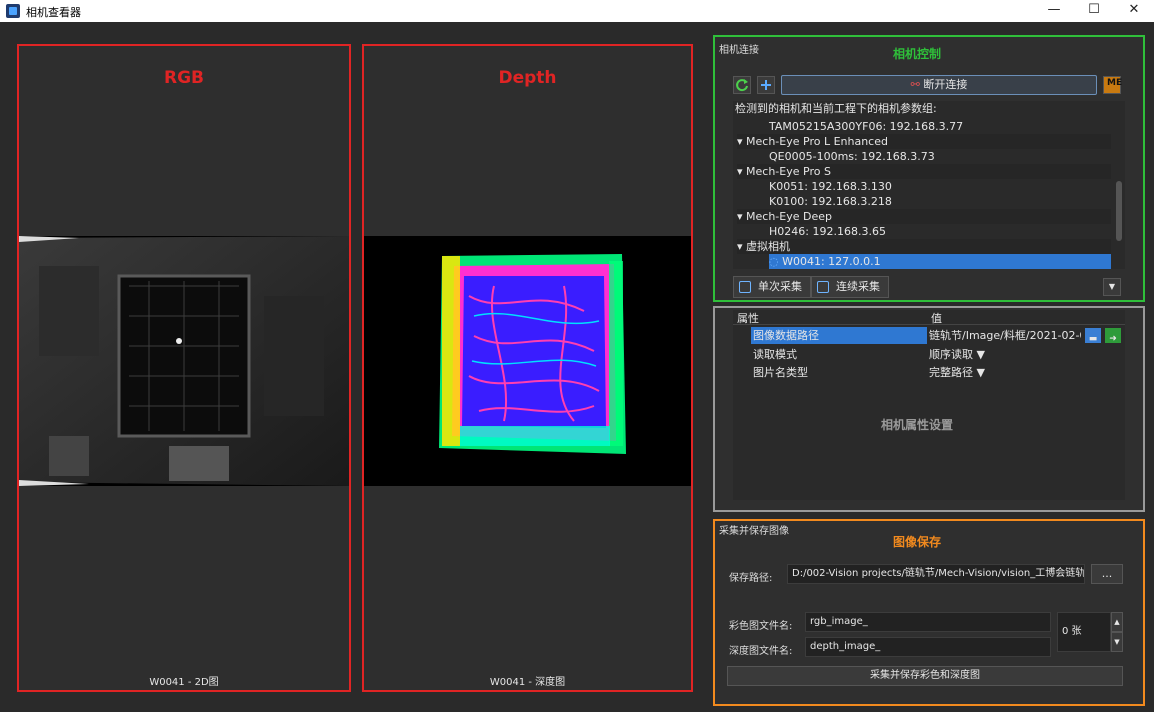 The width and height of the screenshot is (1154, 712). I want to click on capture-save-button: 采集并保存彩色和深度图, so click(925, 676).